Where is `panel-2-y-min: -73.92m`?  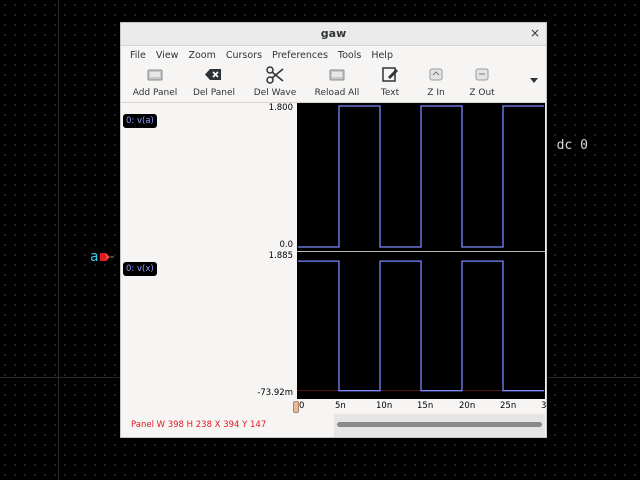
panel-2-y-min: -73.92m is located at coordinates (275, 393).